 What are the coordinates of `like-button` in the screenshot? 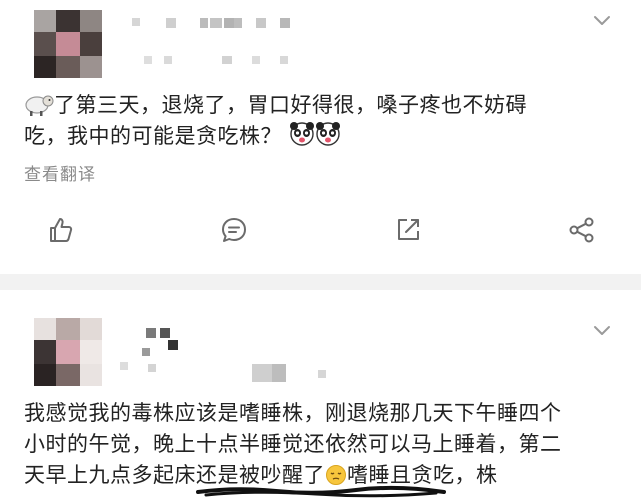 It's located at (60, 230).